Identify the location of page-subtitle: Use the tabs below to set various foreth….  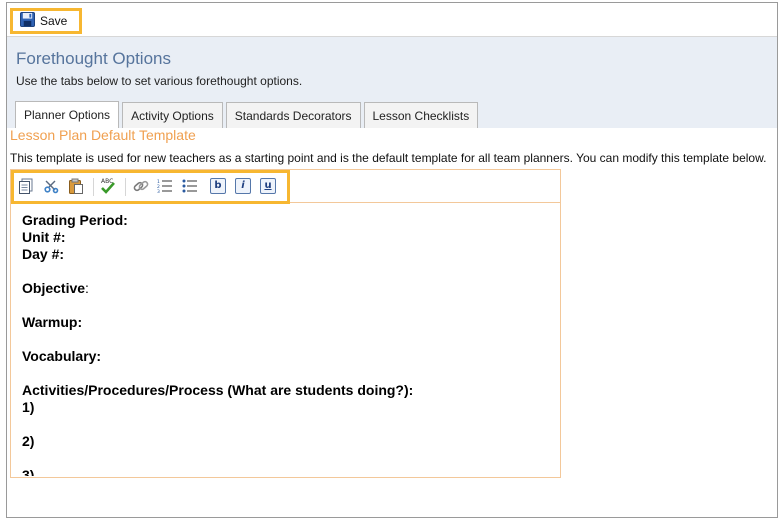
(159, 81).